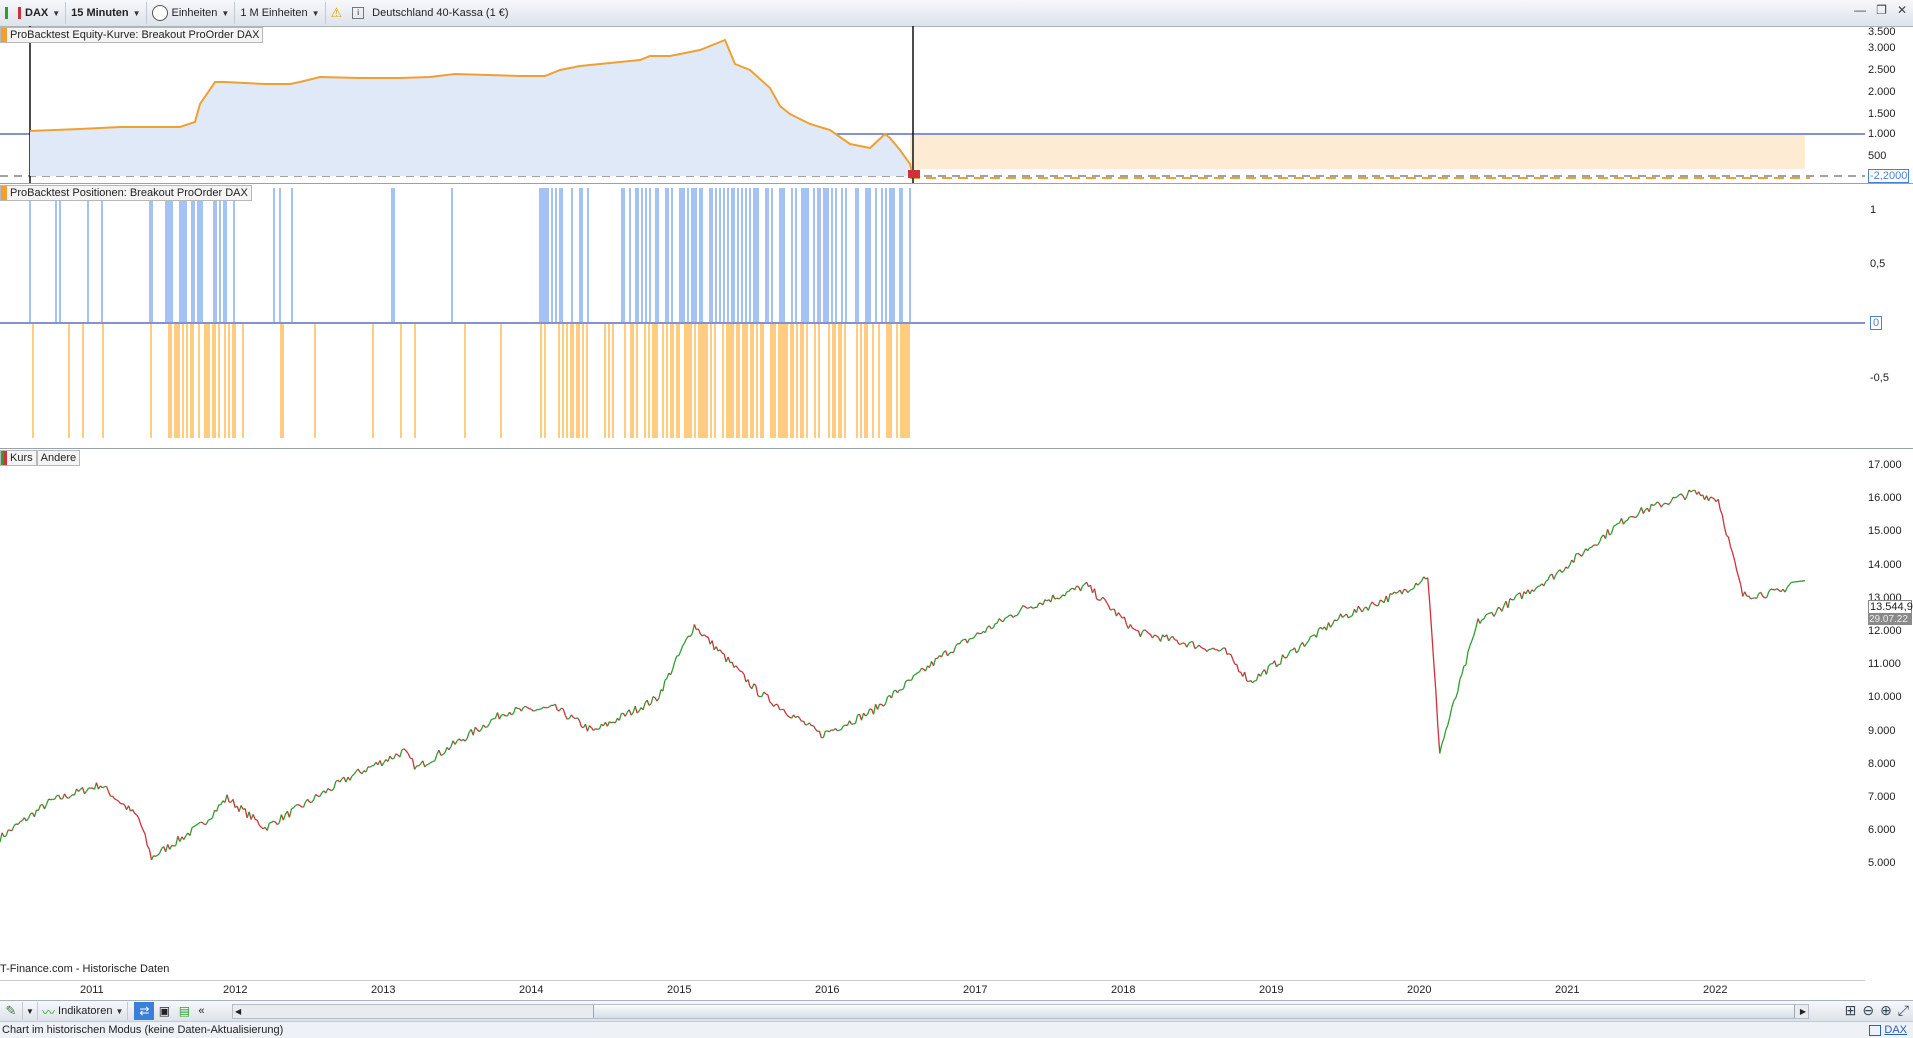  I want to click on units-select: Einheiten ▼, so click(191, 13).